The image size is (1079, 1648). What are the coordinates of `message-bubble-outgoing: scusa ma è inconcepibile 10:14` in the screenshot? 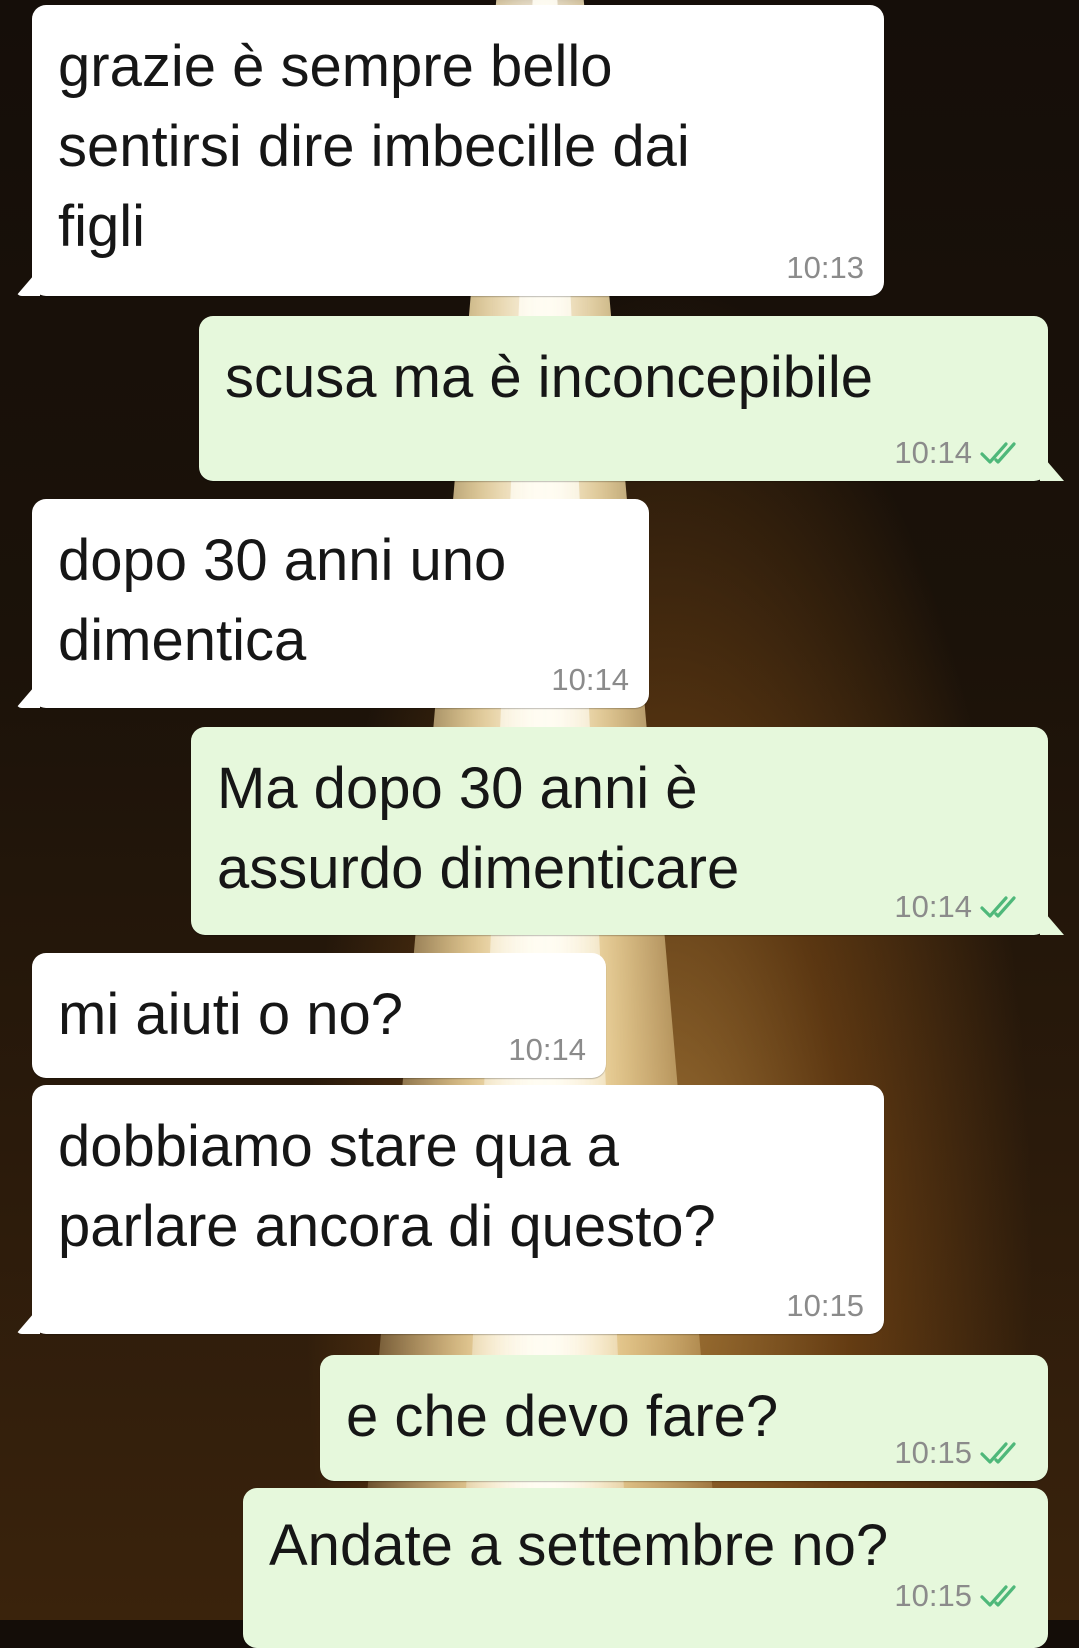 It's located at (631, 398).